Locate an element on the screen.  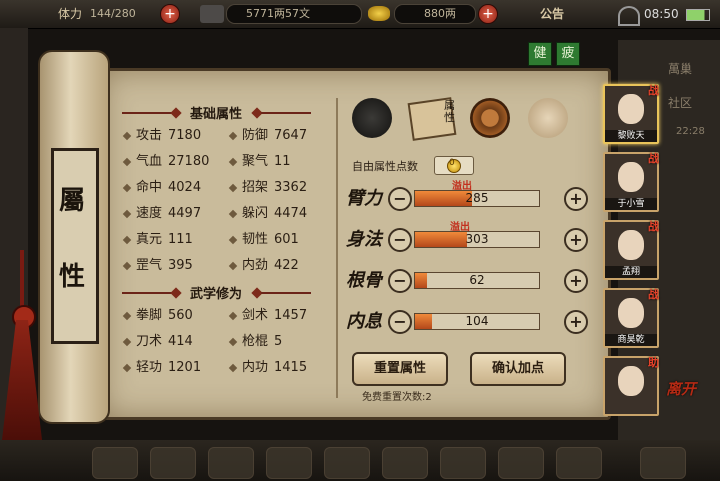
reset-attributes-button: 重置属性 is located at coordinates (400, 369).